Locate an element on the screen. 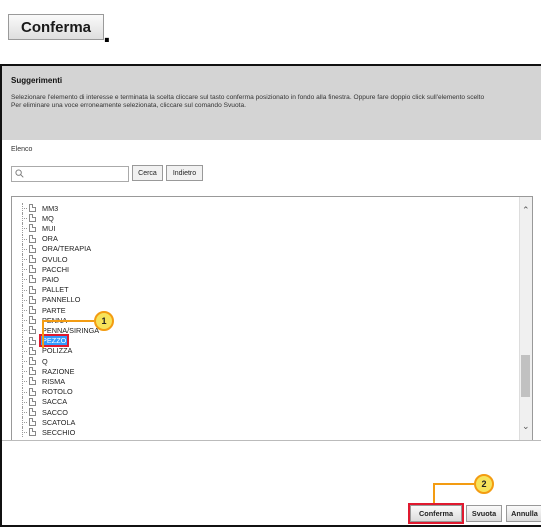 The image size is (541, 527). tree-item-label: PENNA/SIRINGA is located at coordinates (70, 330).